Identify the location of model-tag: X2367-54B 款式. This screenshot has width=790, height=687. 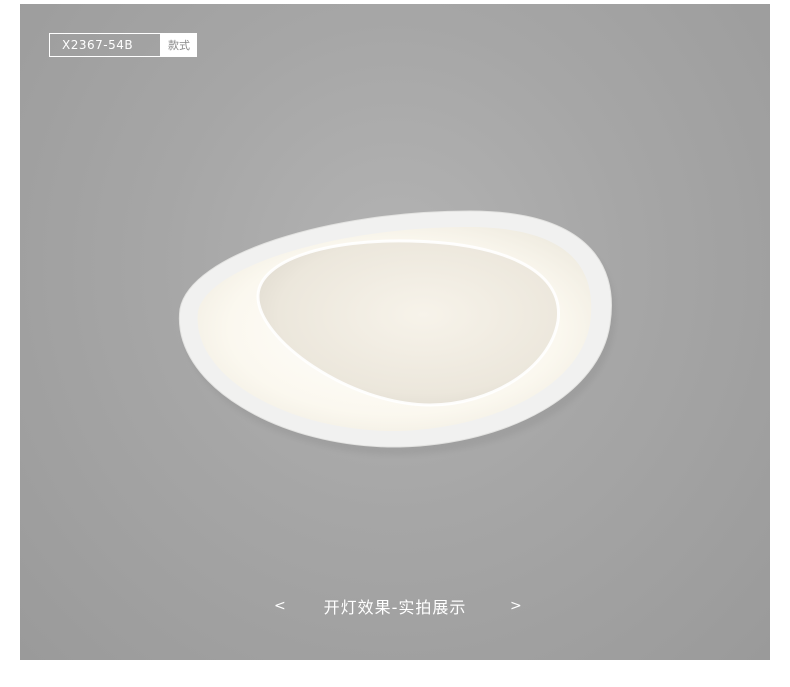
(123, 45).